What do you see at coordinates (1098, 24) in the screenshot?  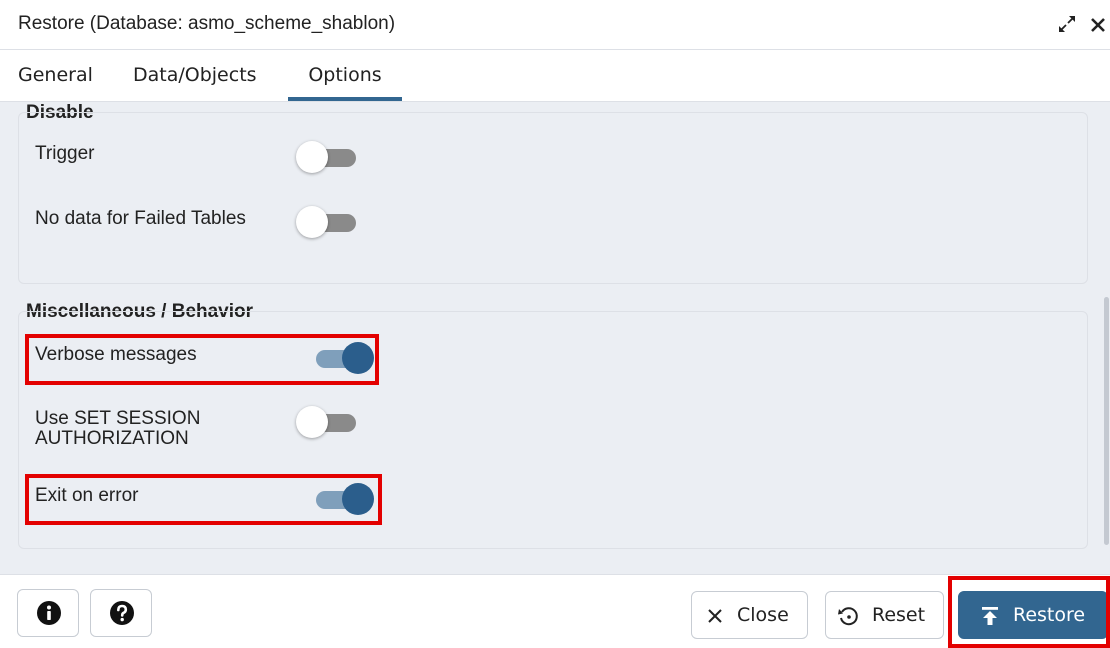 I see `close-icon` at bounding box center [1098, 24].